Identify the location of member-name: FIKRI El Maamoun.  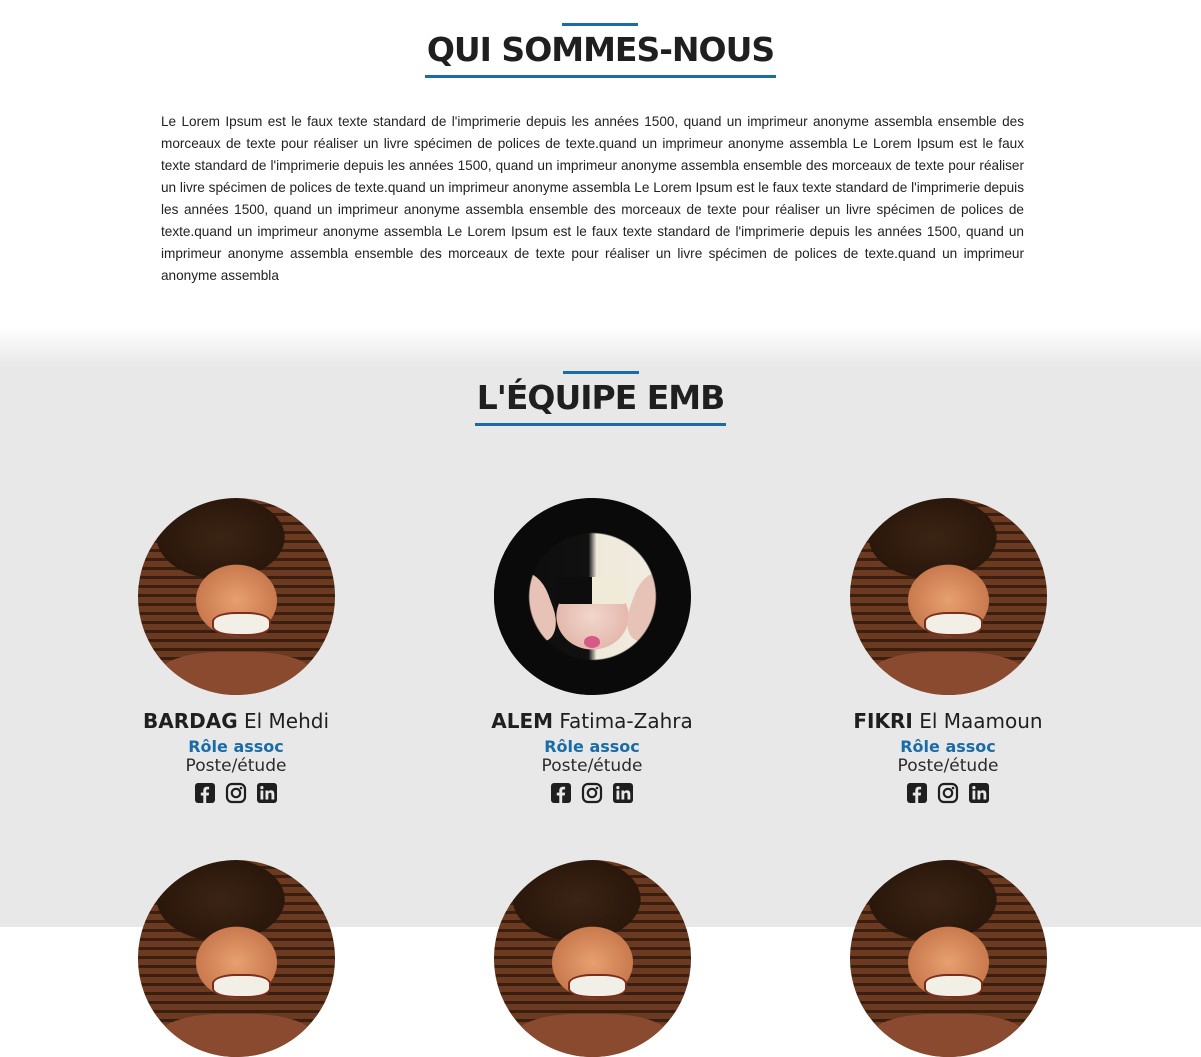
(948, 721).